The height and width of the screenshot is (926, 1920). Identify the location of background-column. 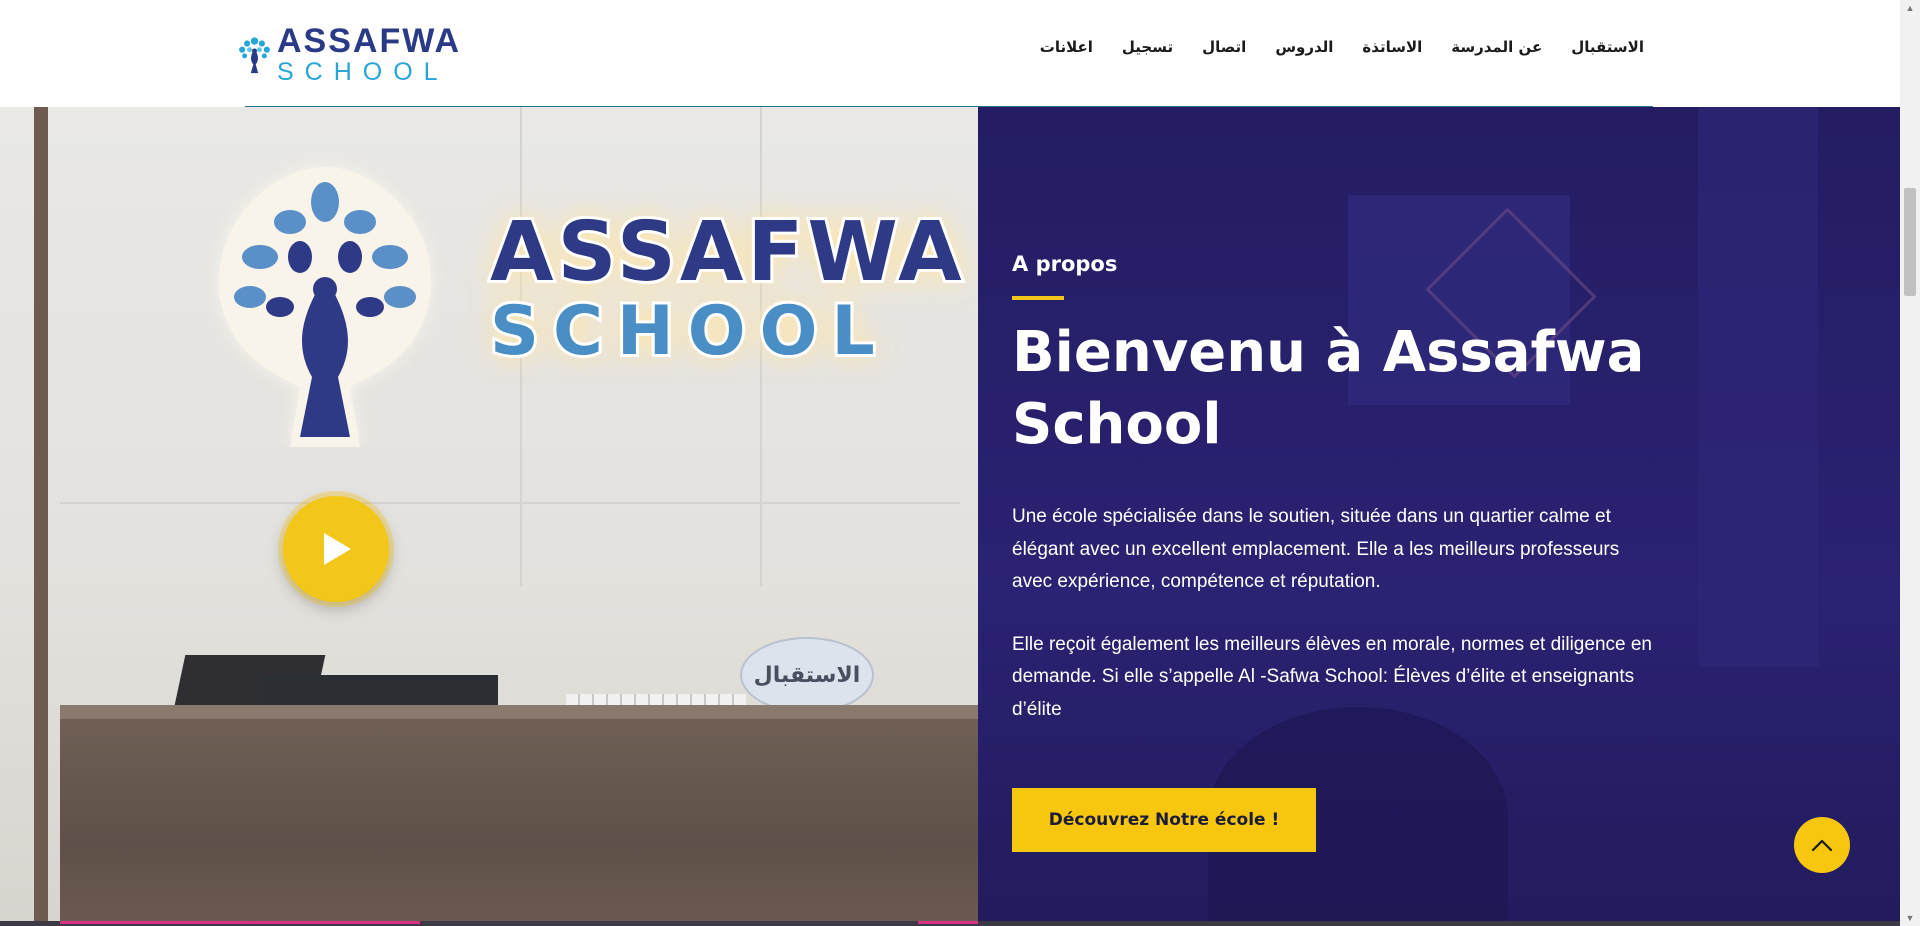
(1758, 387).